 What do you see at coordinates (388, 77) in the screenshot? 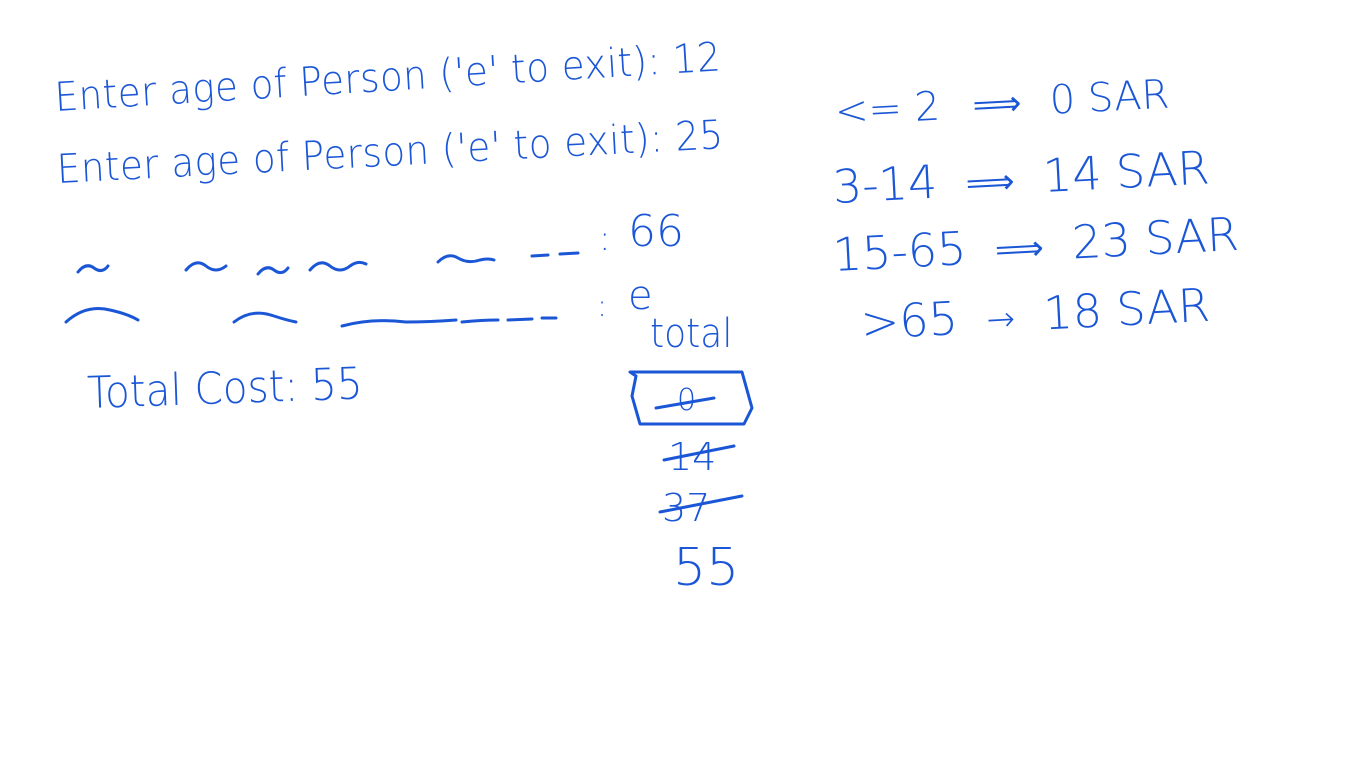
I see `prompt-line-1: Enter age of Person ('e' to exit): 12` at bounding box center [388, 77].